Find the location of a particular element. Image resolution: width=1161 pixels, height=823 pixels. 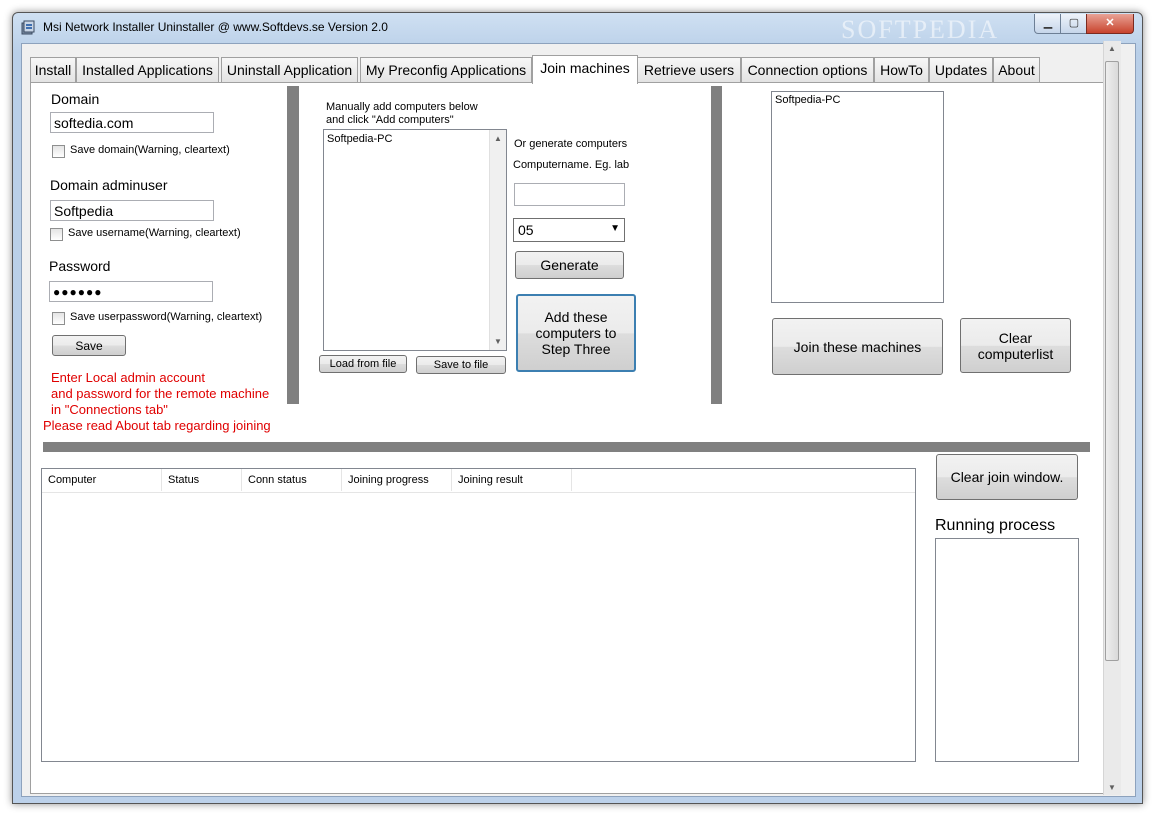

column-joining-result: Joining result is located at coordinates (512, 480).